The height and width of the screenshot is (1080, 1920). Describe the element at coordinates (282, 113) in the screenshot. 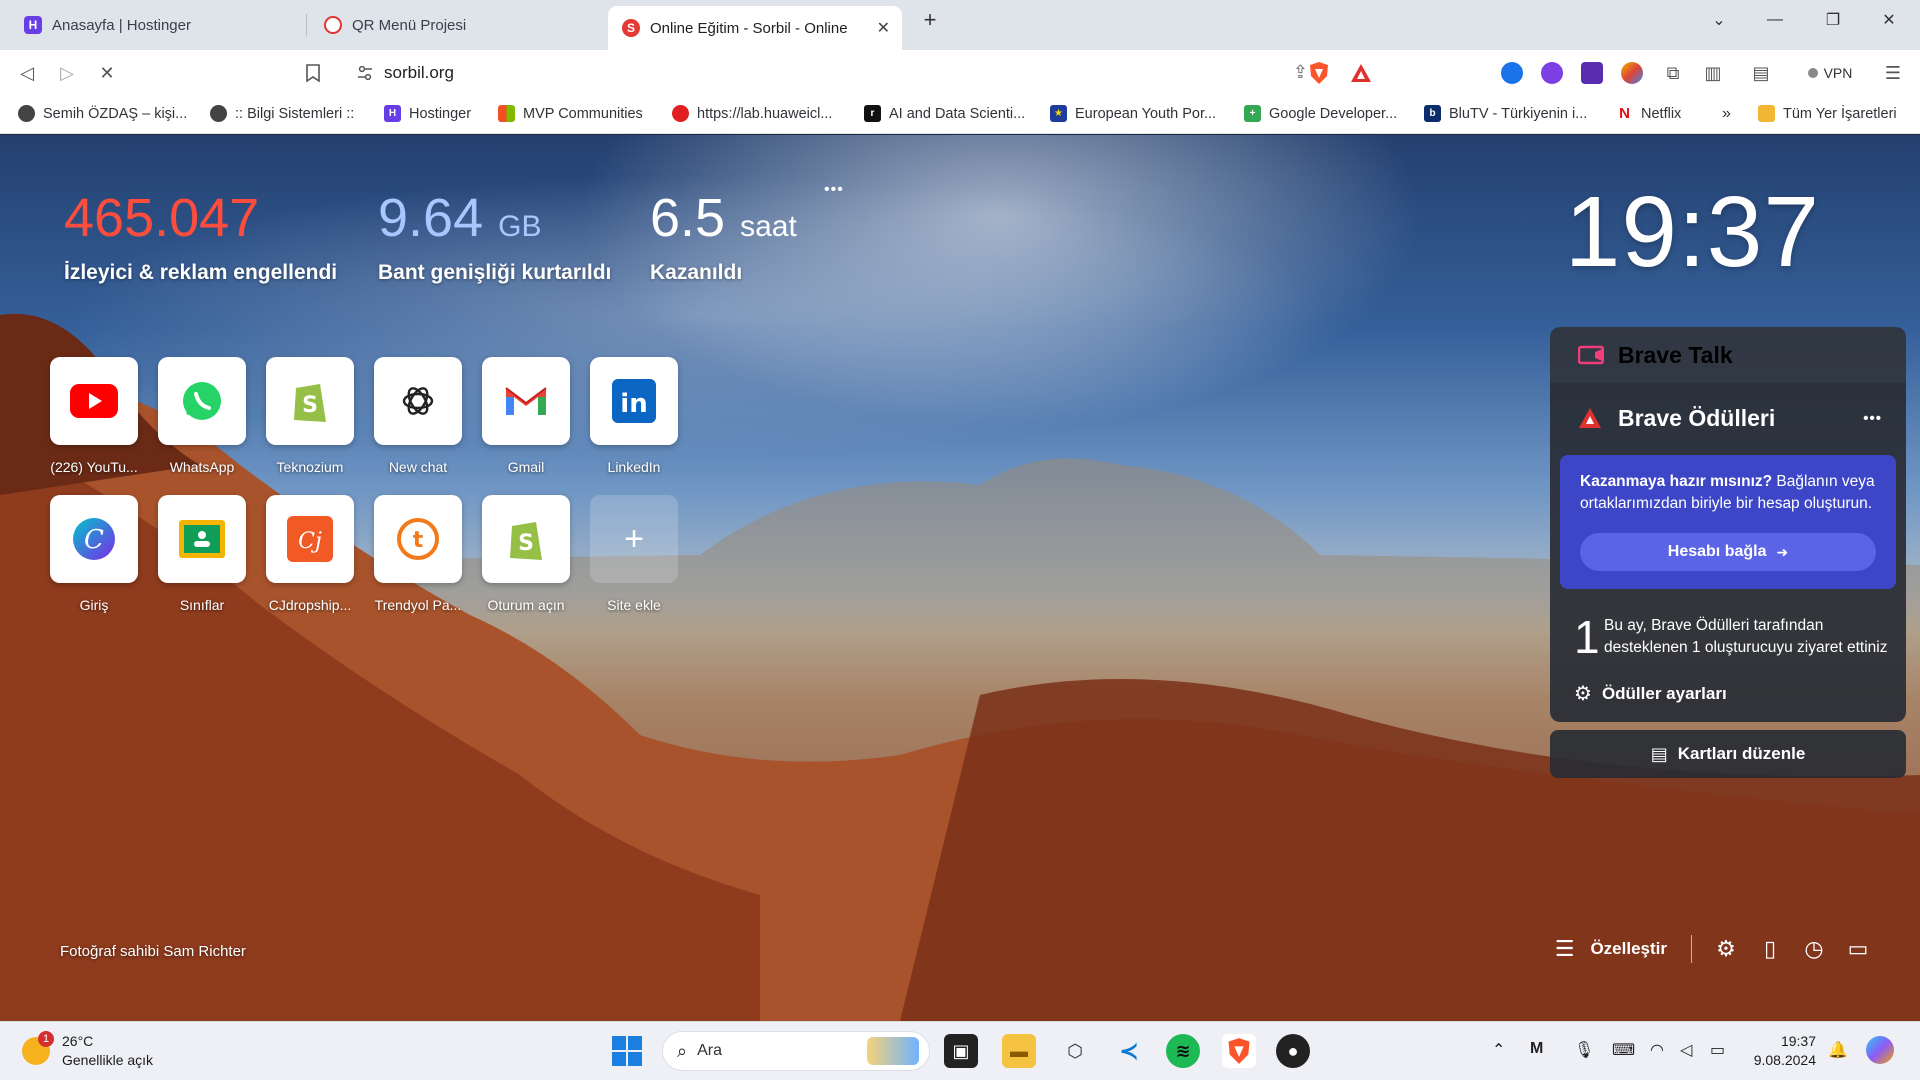

I see `bookmark-item: :: Bilgi Sistemleri ::` at that location.